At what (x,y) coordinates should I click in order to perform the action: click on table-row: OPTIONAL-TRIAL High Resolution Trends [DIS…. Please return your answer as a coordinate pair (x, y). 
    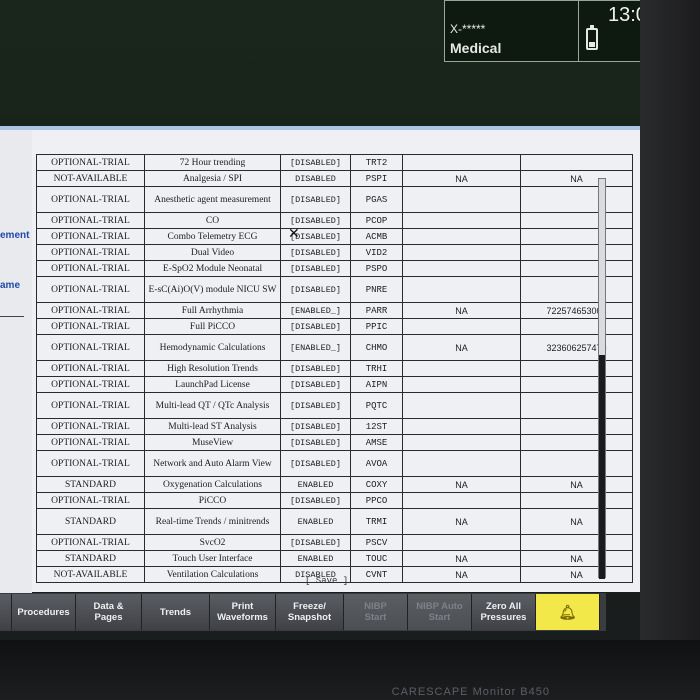
    Looking at the image, I should click on (334, 368).